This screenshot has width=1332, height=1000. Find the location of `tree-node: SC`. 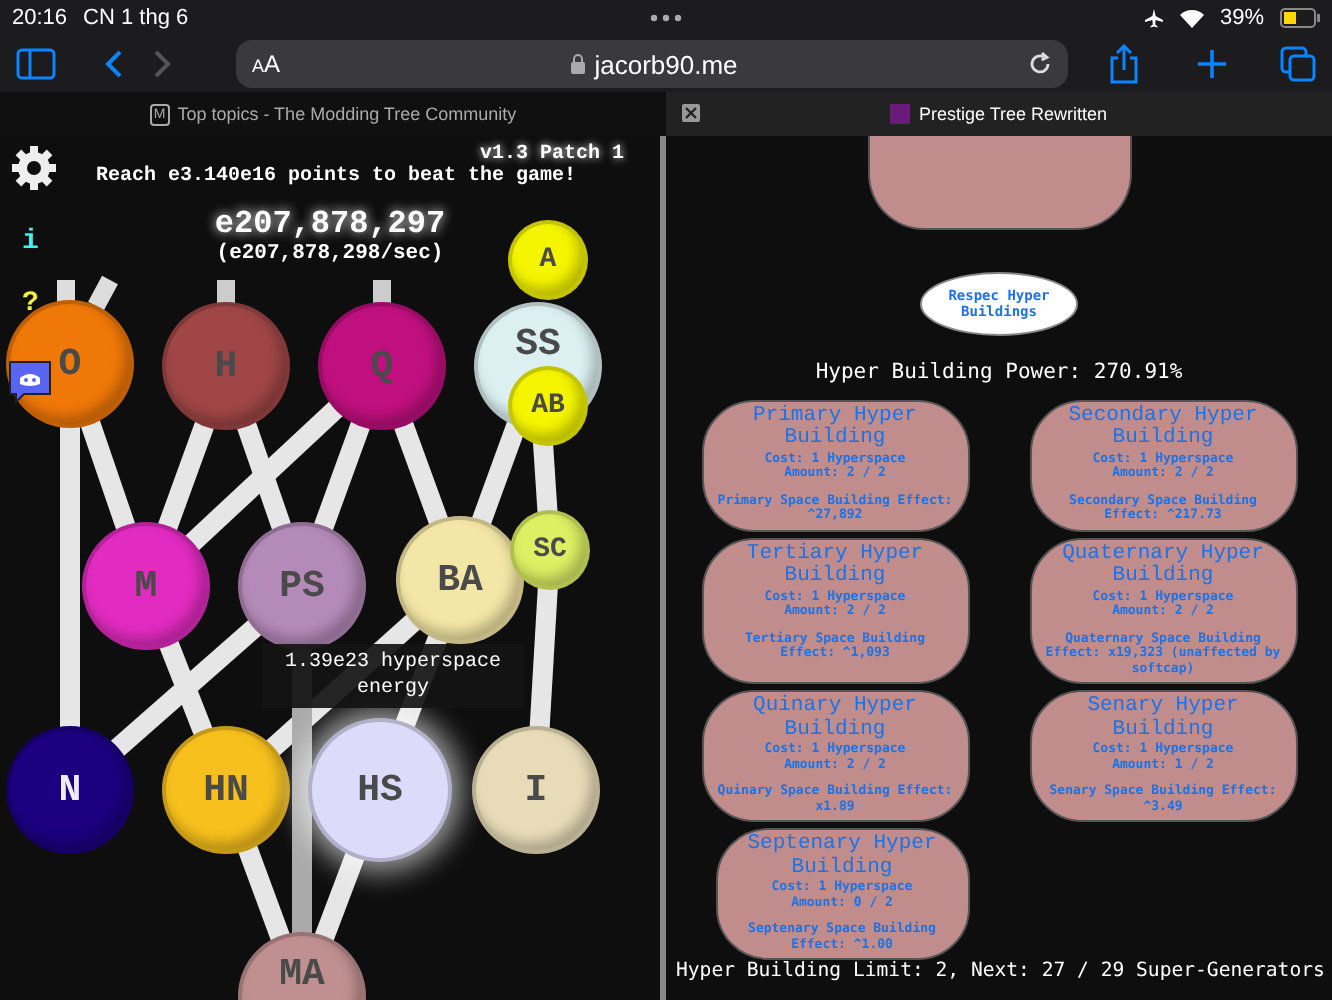

tree-node: SC is located at coordinates (550, 550).